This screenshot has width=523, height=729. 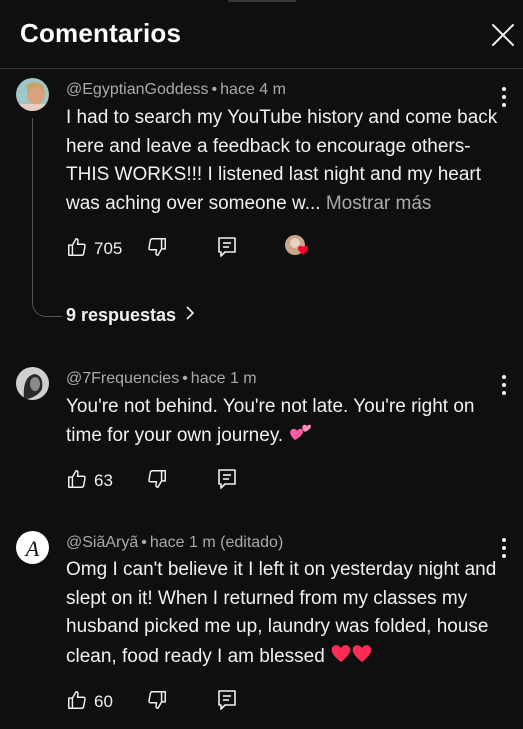 What do you see at coordinates (223, 378) in the screenshot?
I see `comment-time: hace 1 m` at bounding box center [223, 378].